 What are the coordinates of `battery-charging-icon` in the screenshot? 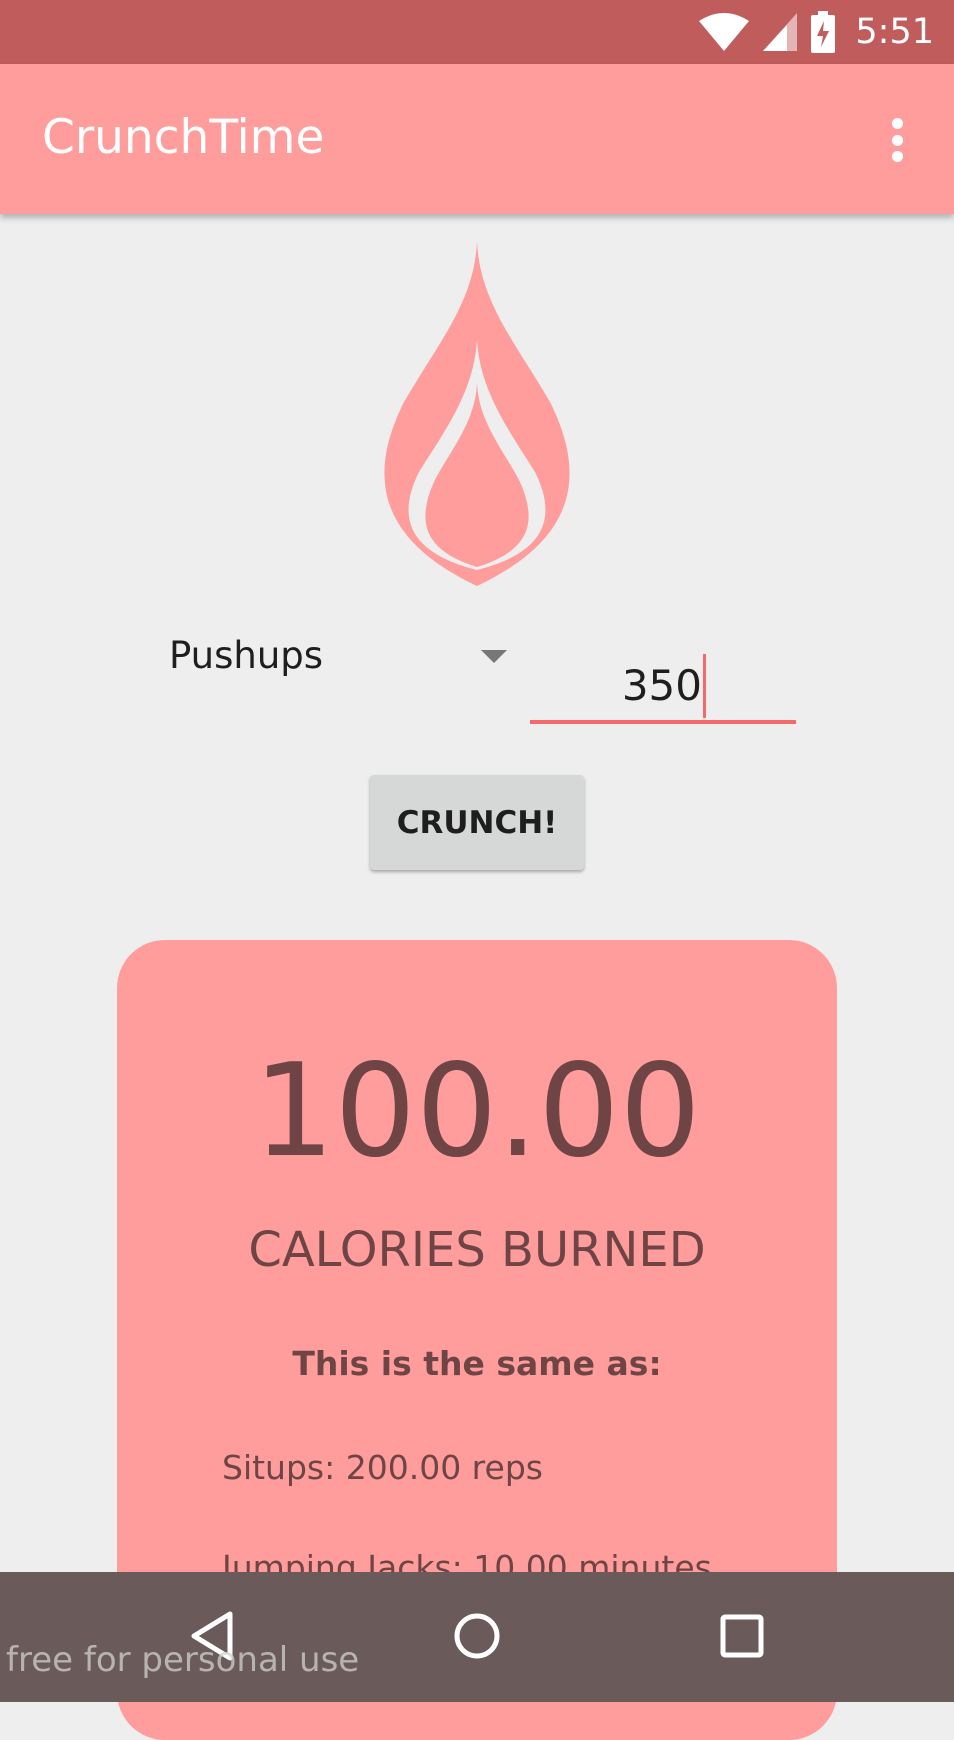 It's located at (823, 32).